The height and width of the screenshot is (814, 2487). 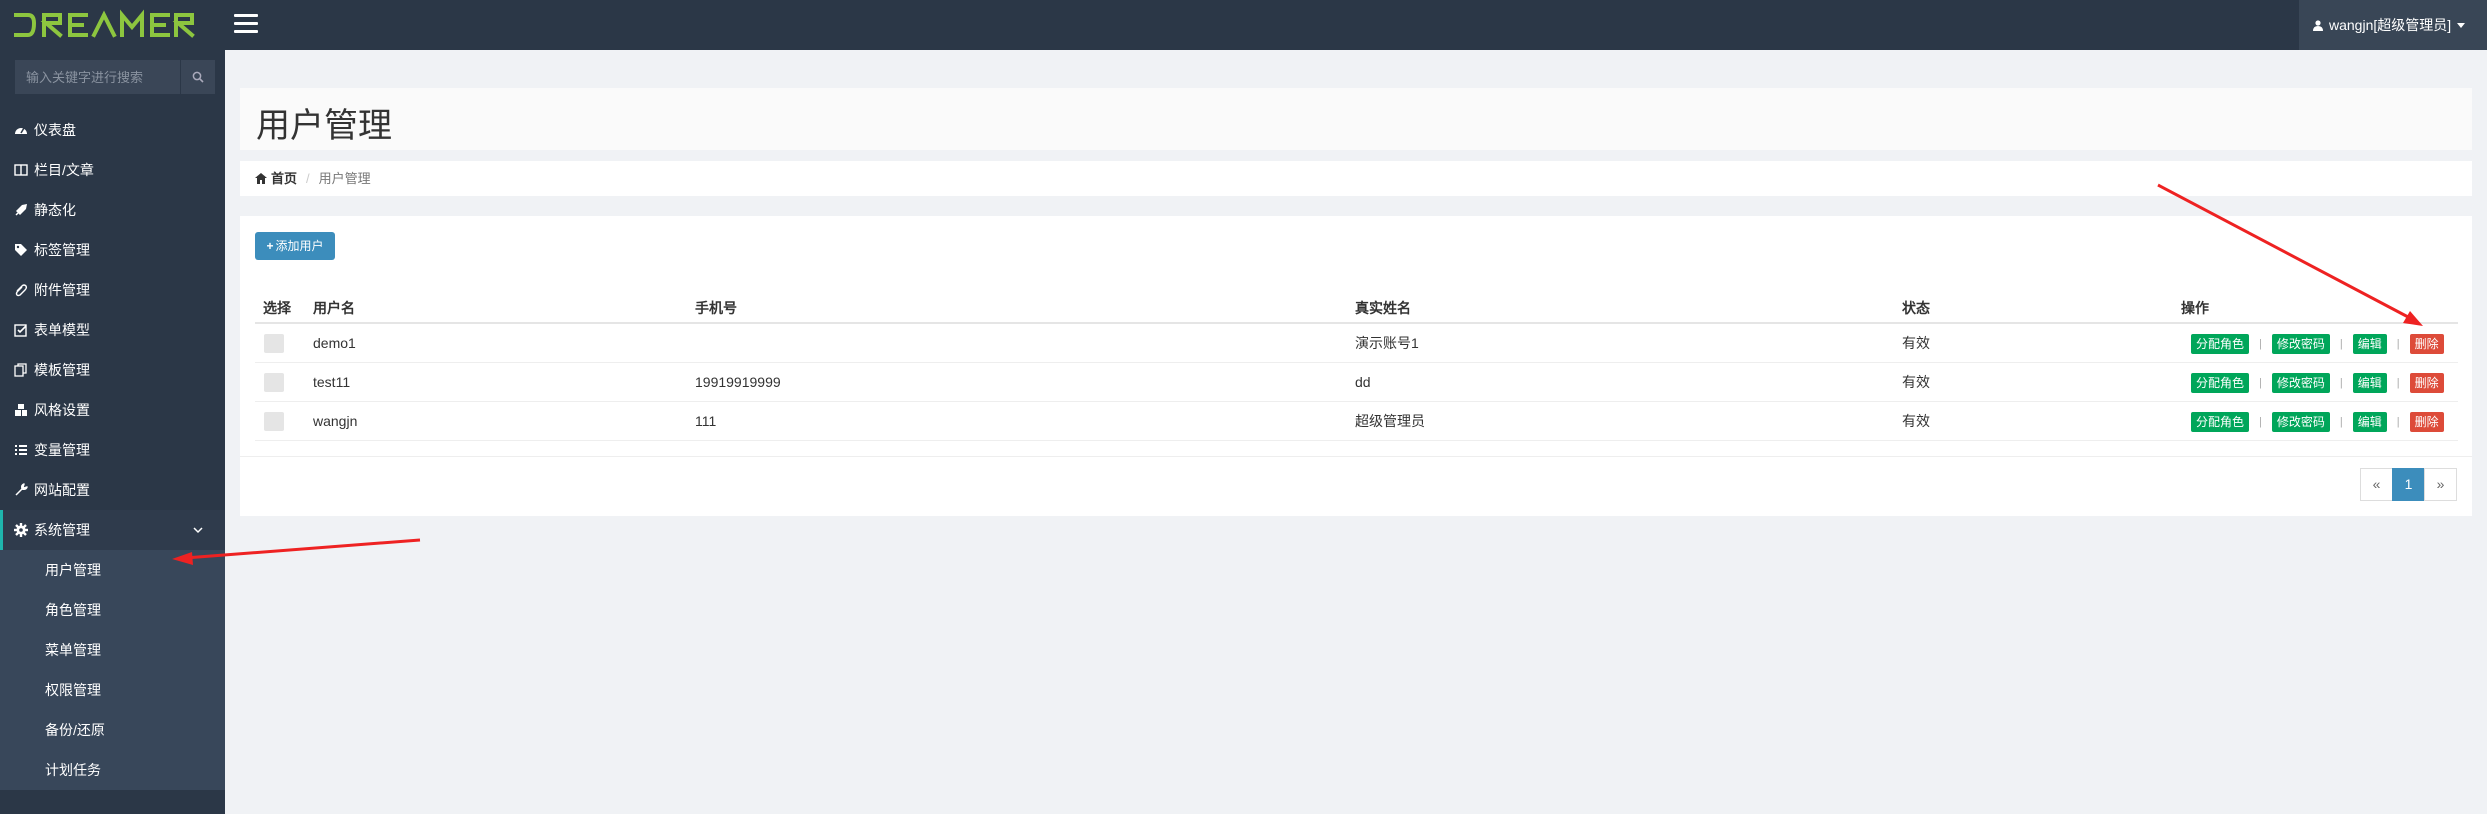 I want to click on dreamer-logo, so click(x=114, y=25).